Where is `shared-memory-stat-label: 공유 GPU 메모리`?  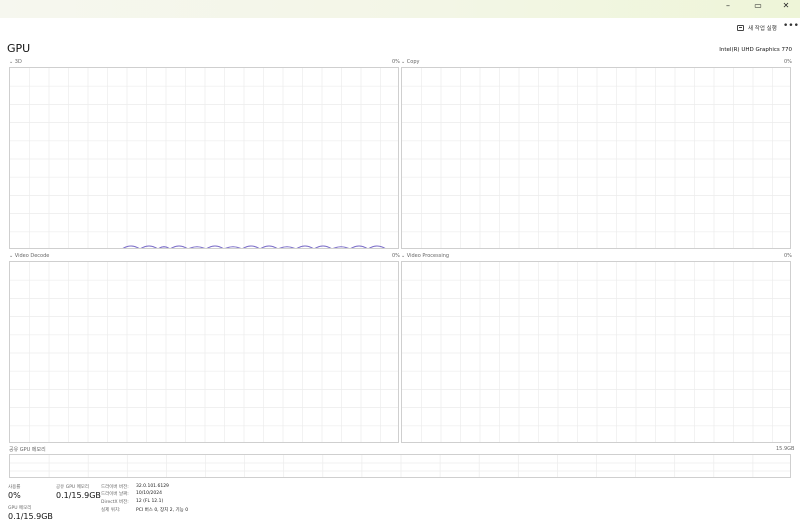 shared-memory-stat-label: 공유 GPU 메모리 is located at coordinates (73, 487).